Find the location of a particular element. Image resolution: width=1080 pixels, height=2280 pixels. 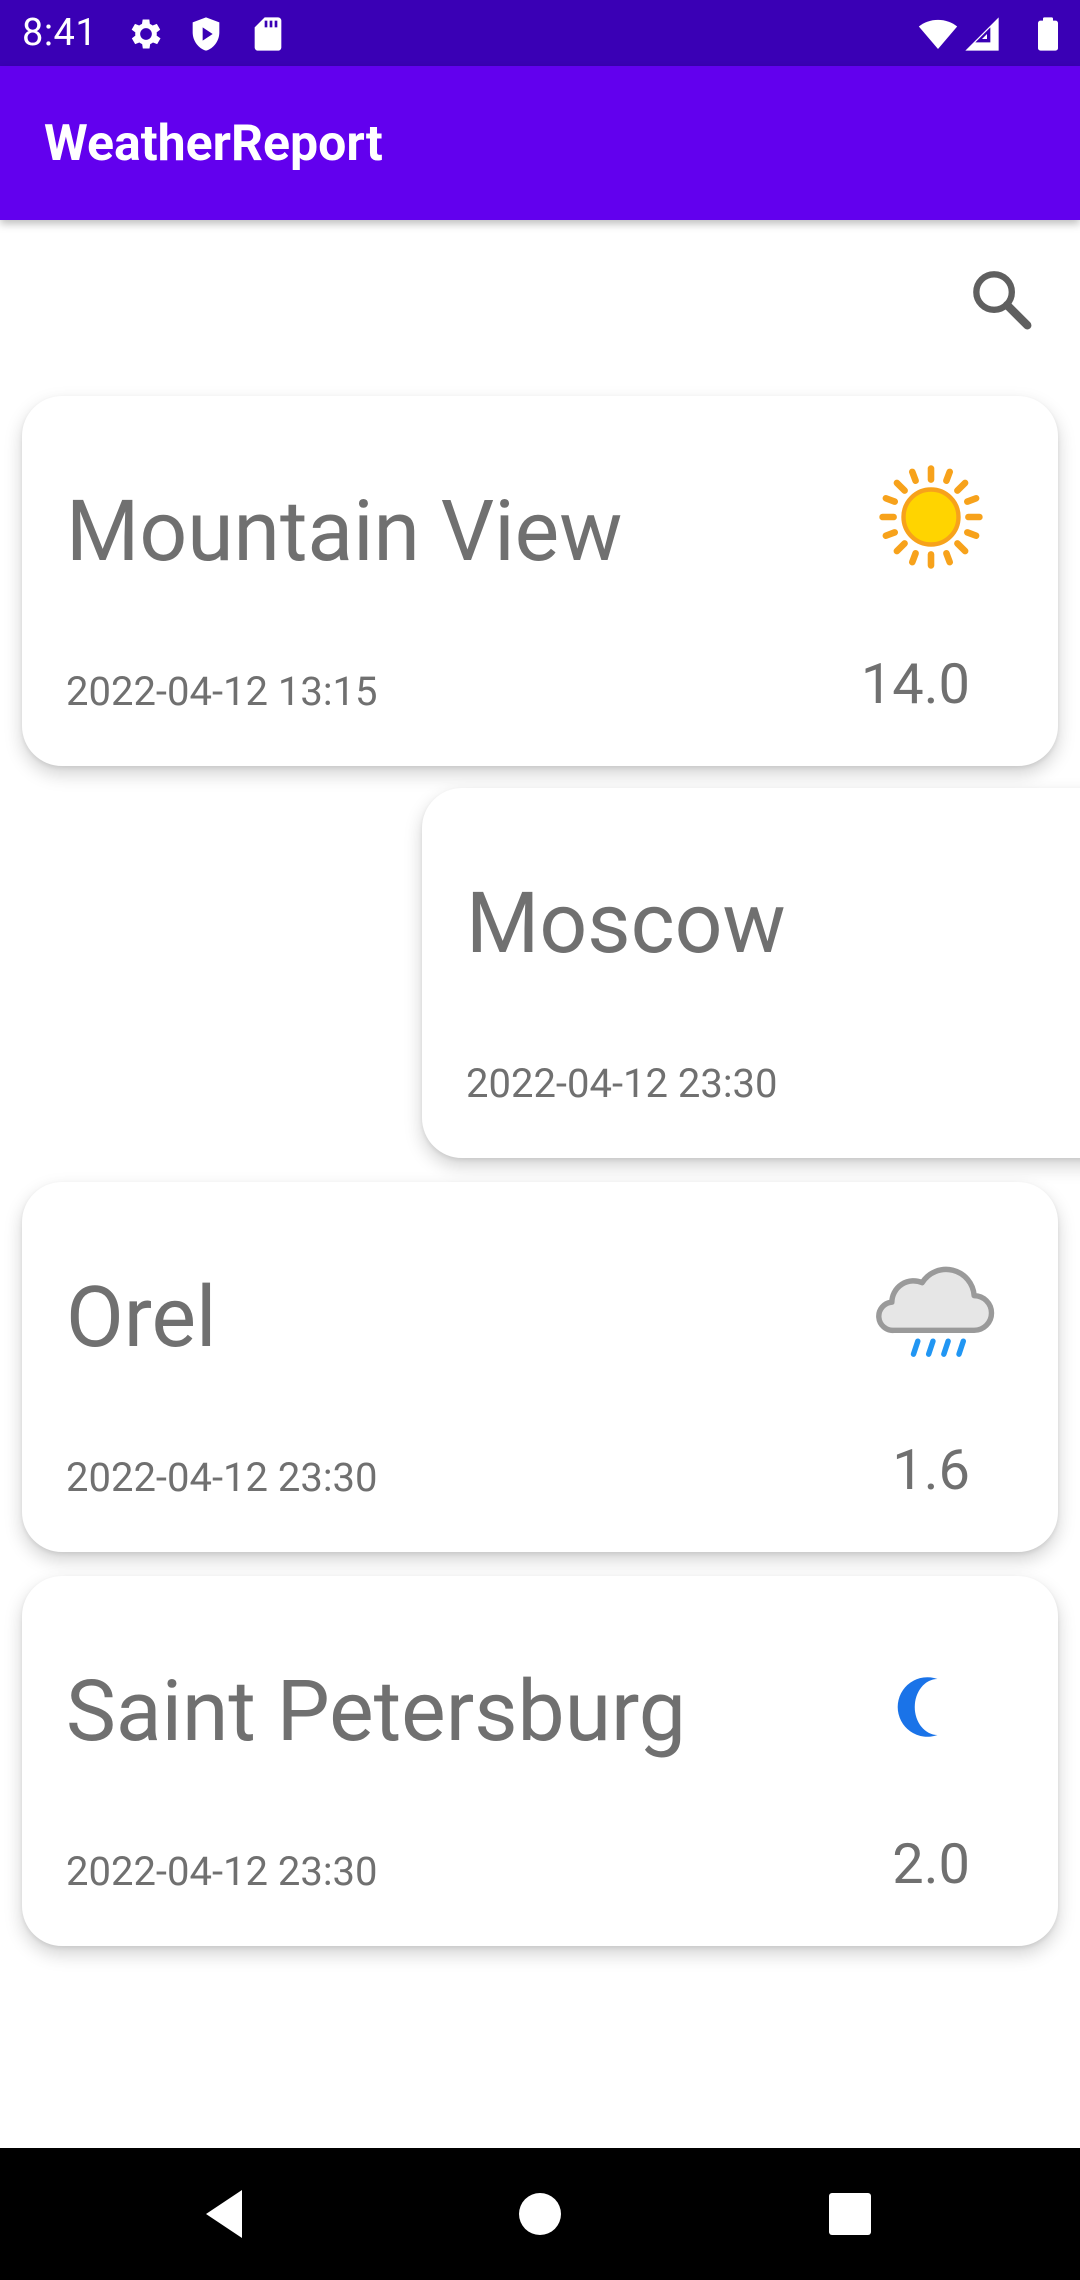

shield-icon is located at coordinates (206, 34).